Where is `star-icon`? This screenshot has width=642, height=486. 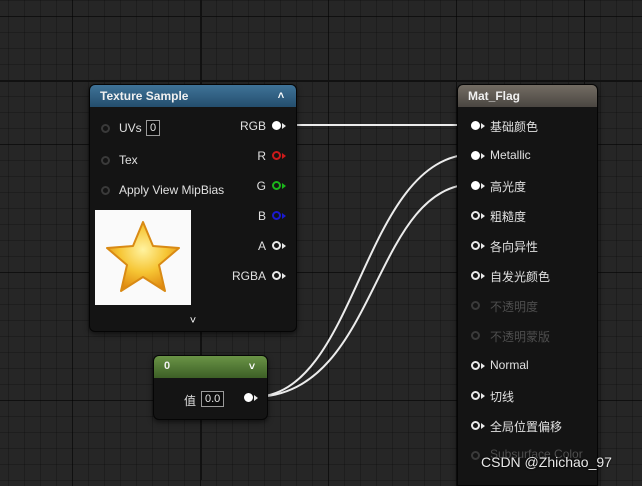 star-icon is located at coordinates (143, 256).